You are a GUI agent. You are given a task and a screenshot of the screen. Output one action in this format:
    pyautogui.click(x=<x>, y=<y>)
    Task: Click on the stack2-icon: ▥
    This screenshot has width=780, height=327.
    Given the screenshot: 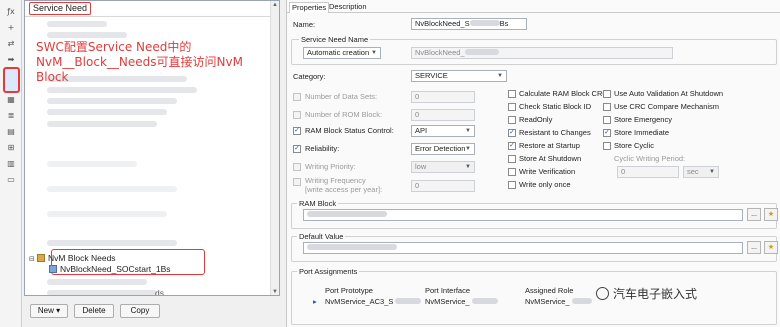 What is the action you would take?
    pyautogui.click(x=11, y=164)
    